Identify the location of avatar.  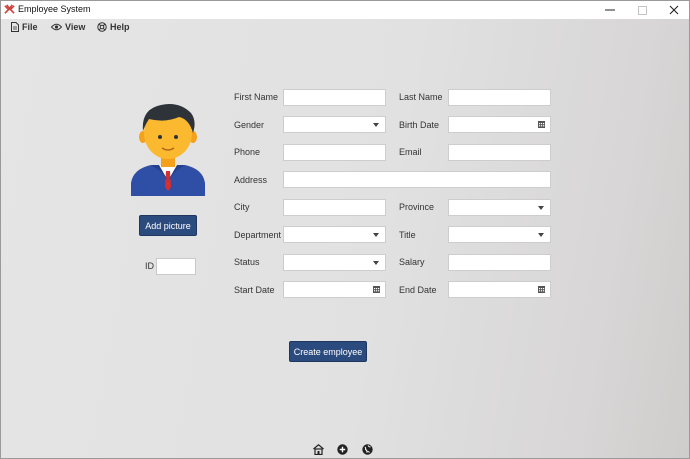
(168, 150).